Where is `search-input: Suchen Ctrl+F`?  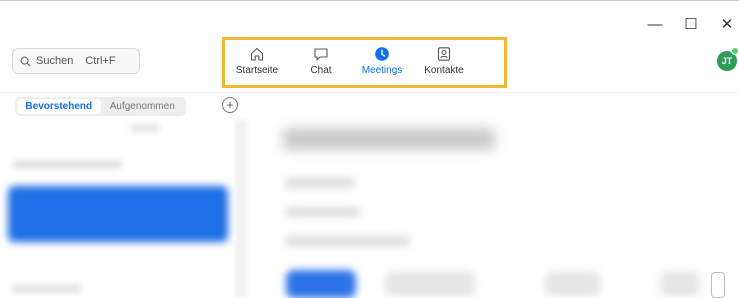
search-input: Suchen Ctrl+F is located at coordinates (76, 61).